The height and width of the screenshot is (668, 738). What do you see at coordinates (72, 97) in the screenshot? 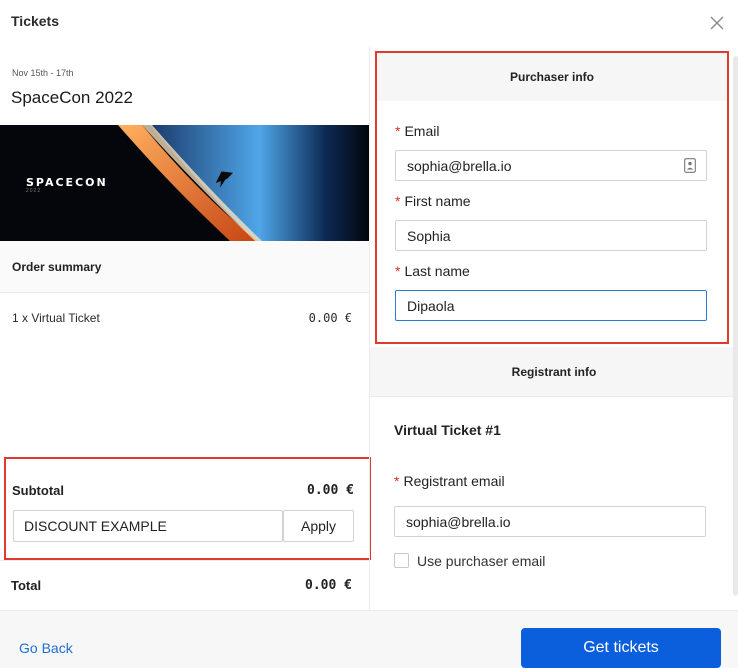
I see `event-title: SpaceCon 2022` at bounding box center [72, 97].